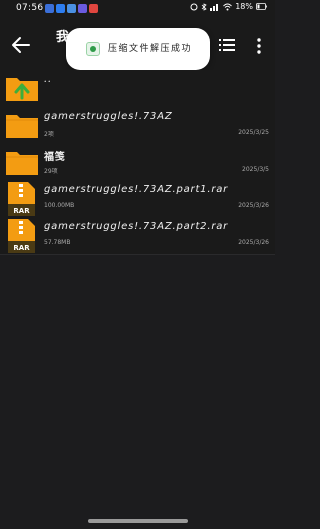 The image size is (320, 529). I want to click on file-name: gamerstruggles!.73AZ, so click(108, 116).